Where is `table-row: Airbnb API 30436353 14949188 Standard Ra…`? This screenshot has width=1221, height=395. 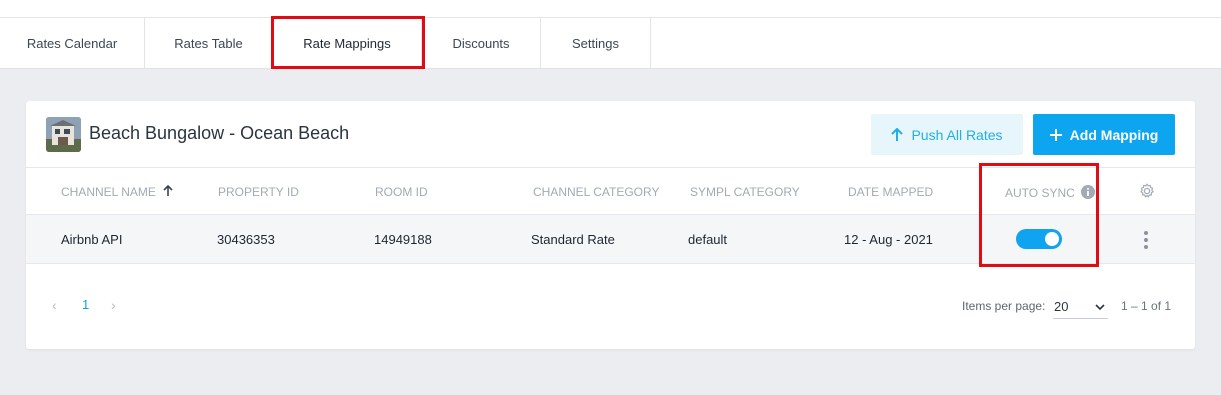 table-row: Airbnb API 30436353 14949188 Standard Ra… is located at coordinates (610, 239).